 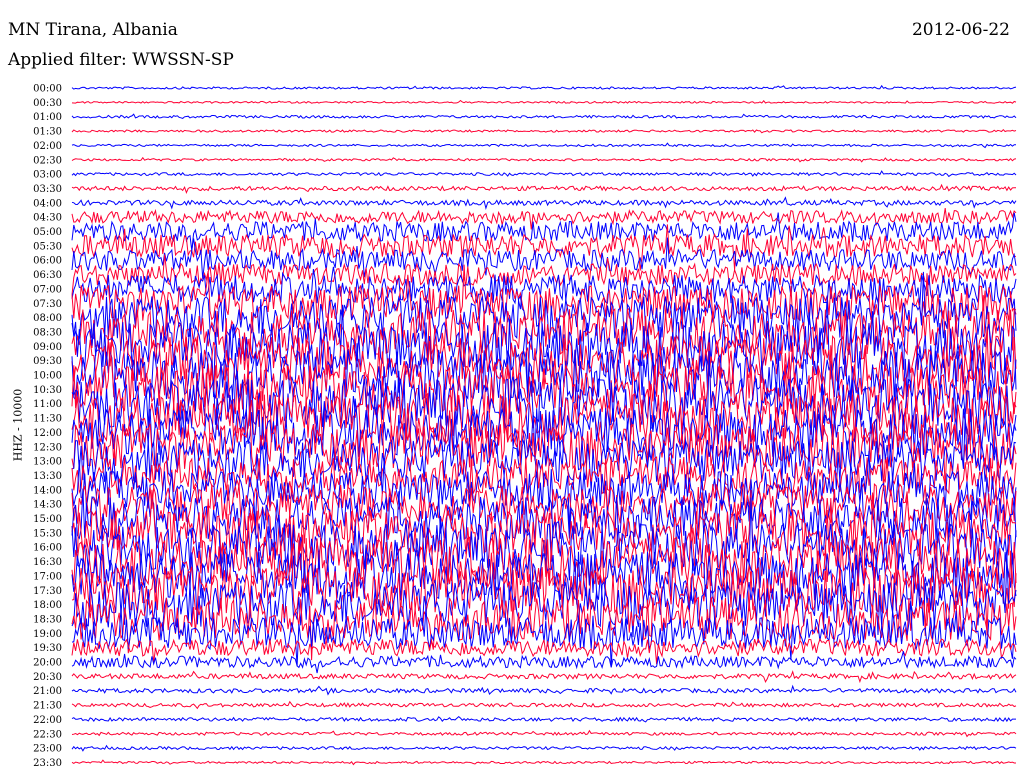 What do you see at coordinates (47, 347) in the screenshot?
I see `time-tick-label: 09:00` at bounding box center [47, 347].